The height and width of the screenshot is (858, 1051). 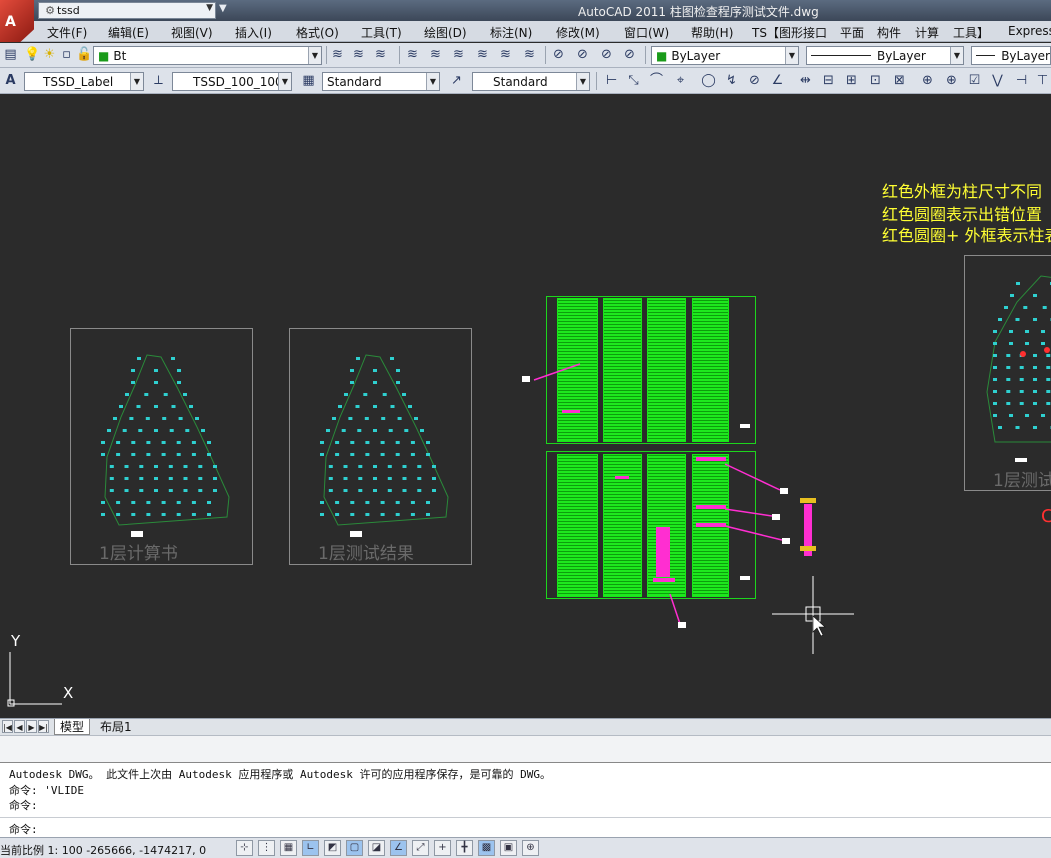 What do you see at coordinates (84, 54) in the screenshot?
I see `lock-icon: 🔓` at bounding box center [84, 54].